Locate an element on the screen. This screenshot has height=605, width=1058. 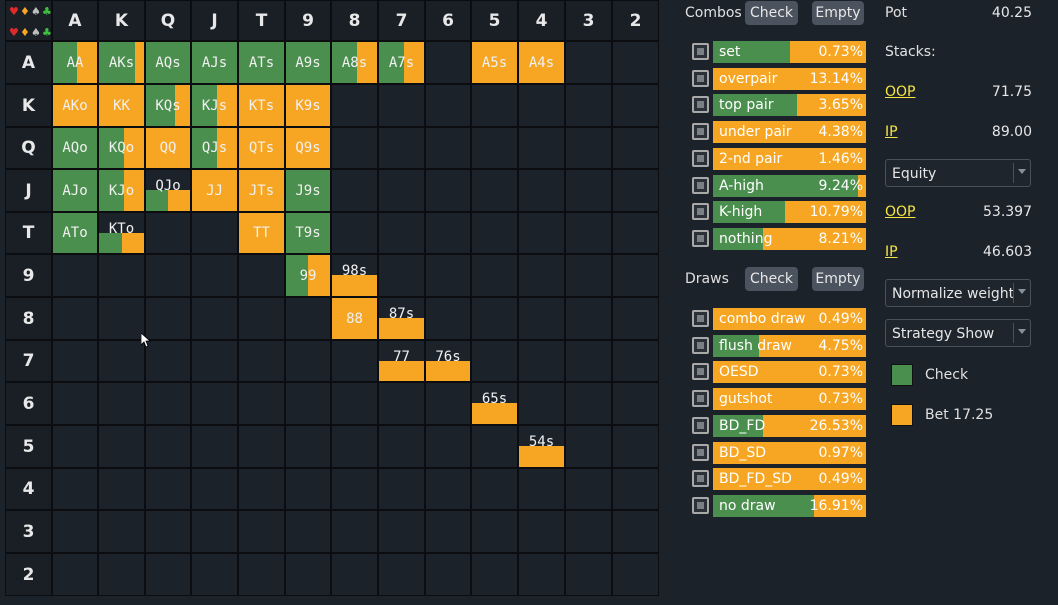
hand-cell: K9s is located at coordinates (308, 105).